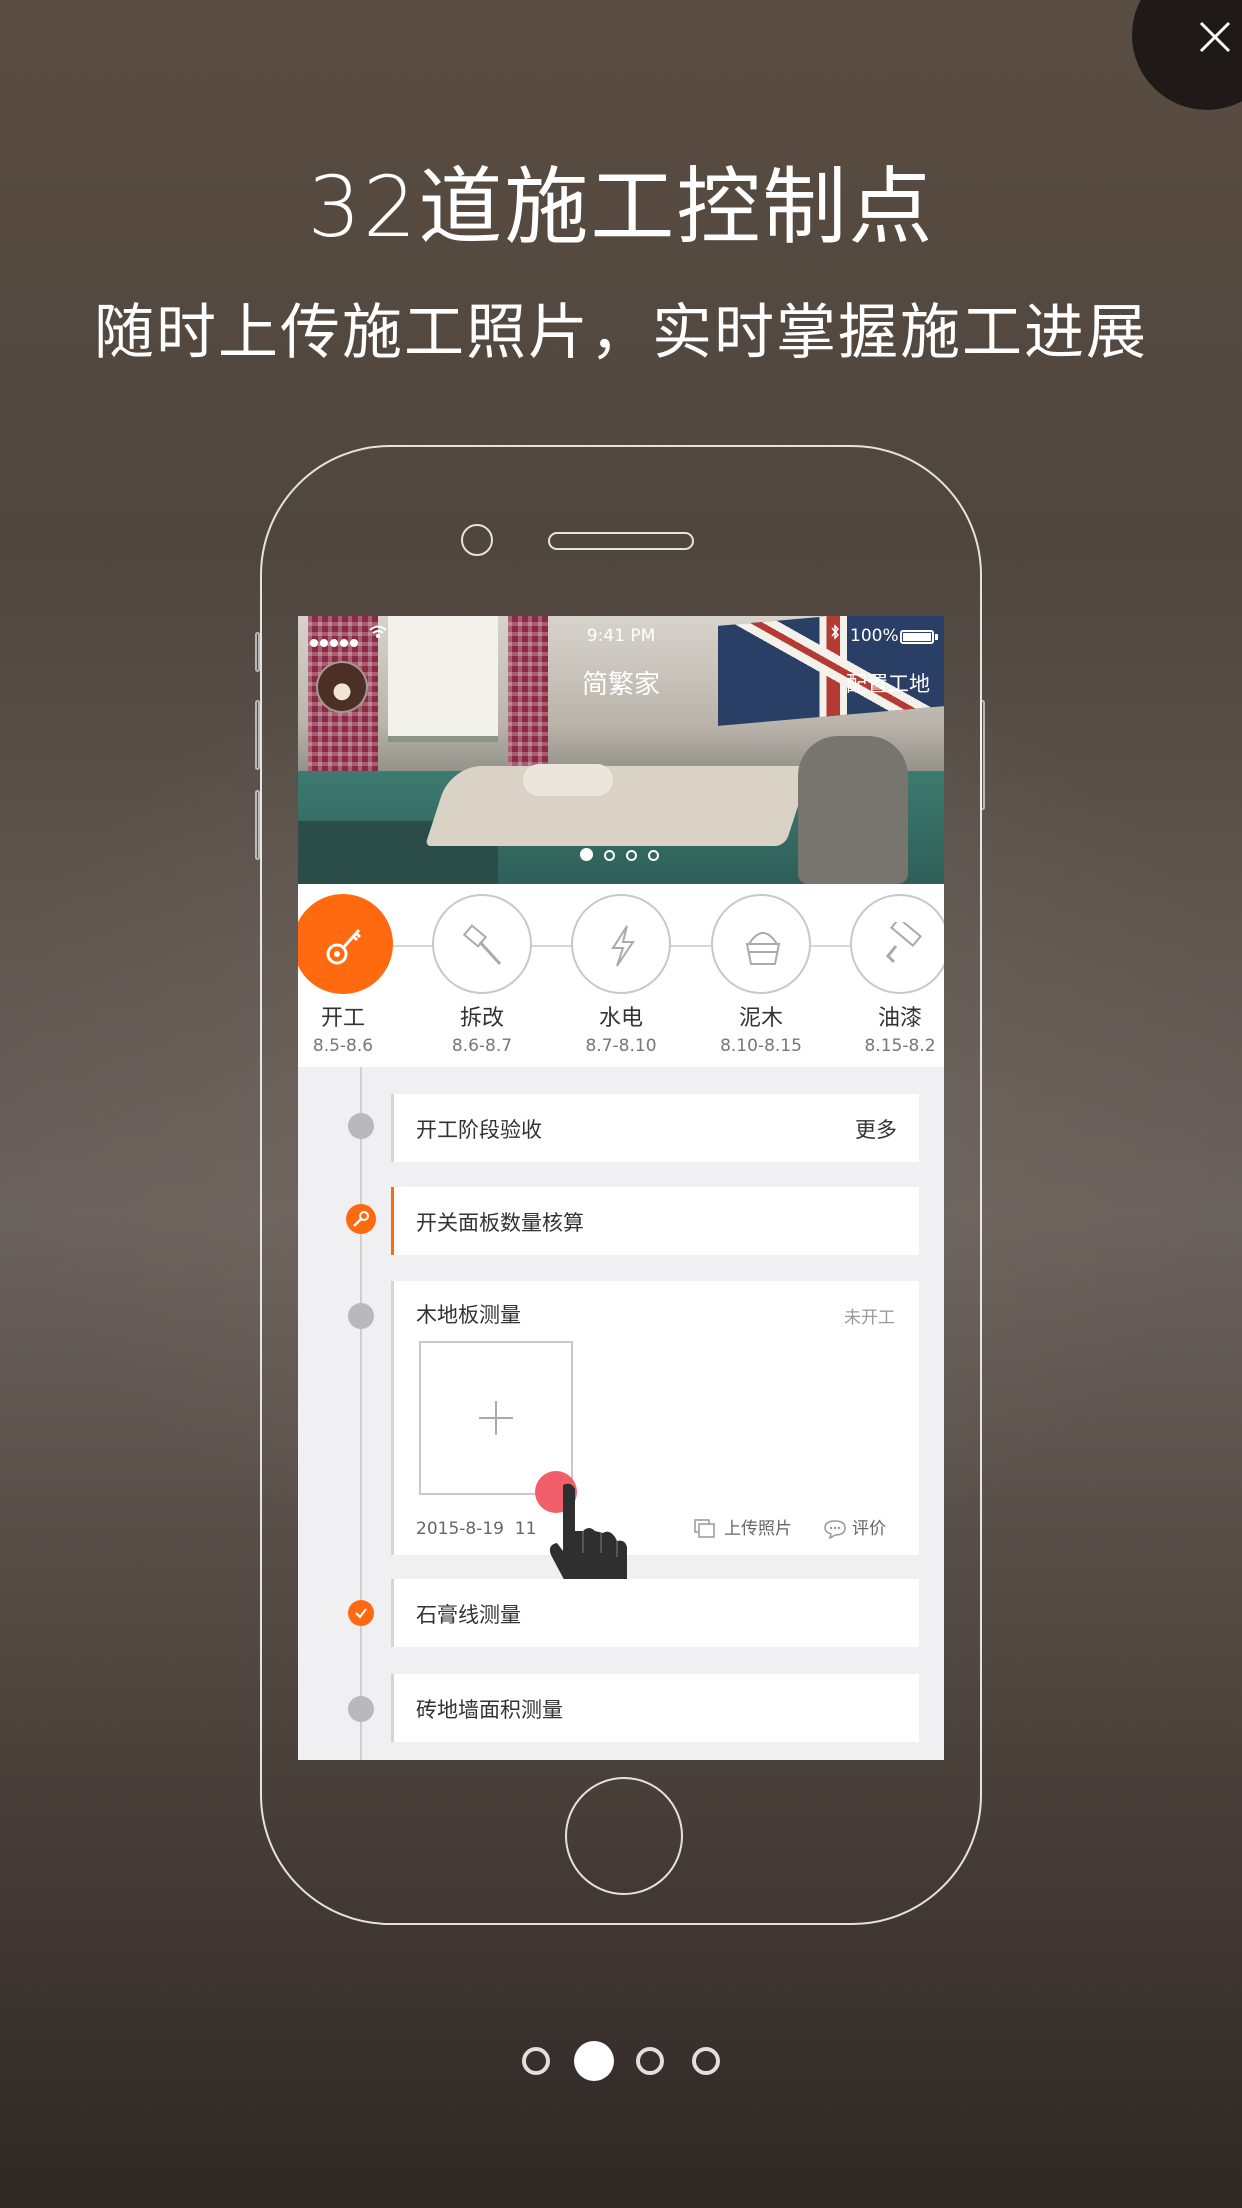 The image size is (1242, 2208). What do you see at coordinates (655, 1708) in the screenshot?
I see `task-card: 砖地墙面积测量` at bounding box center [655, 1708].